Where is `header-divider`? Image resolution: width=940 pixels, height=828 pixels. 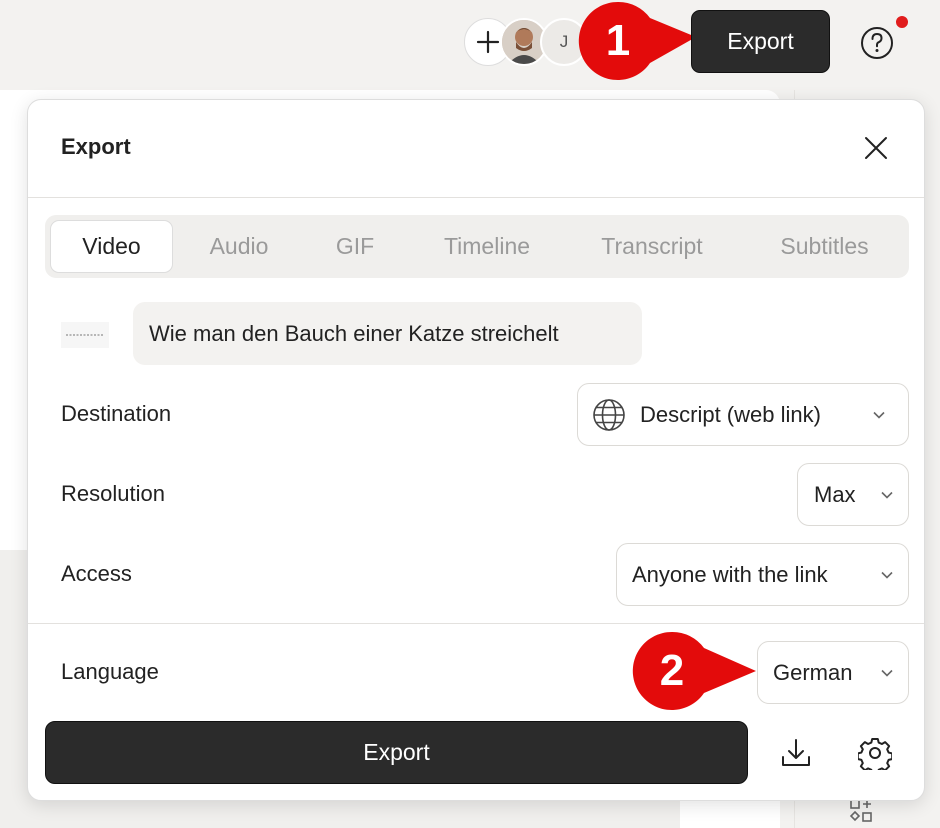 header-divider is located at coordinates (476, 197).